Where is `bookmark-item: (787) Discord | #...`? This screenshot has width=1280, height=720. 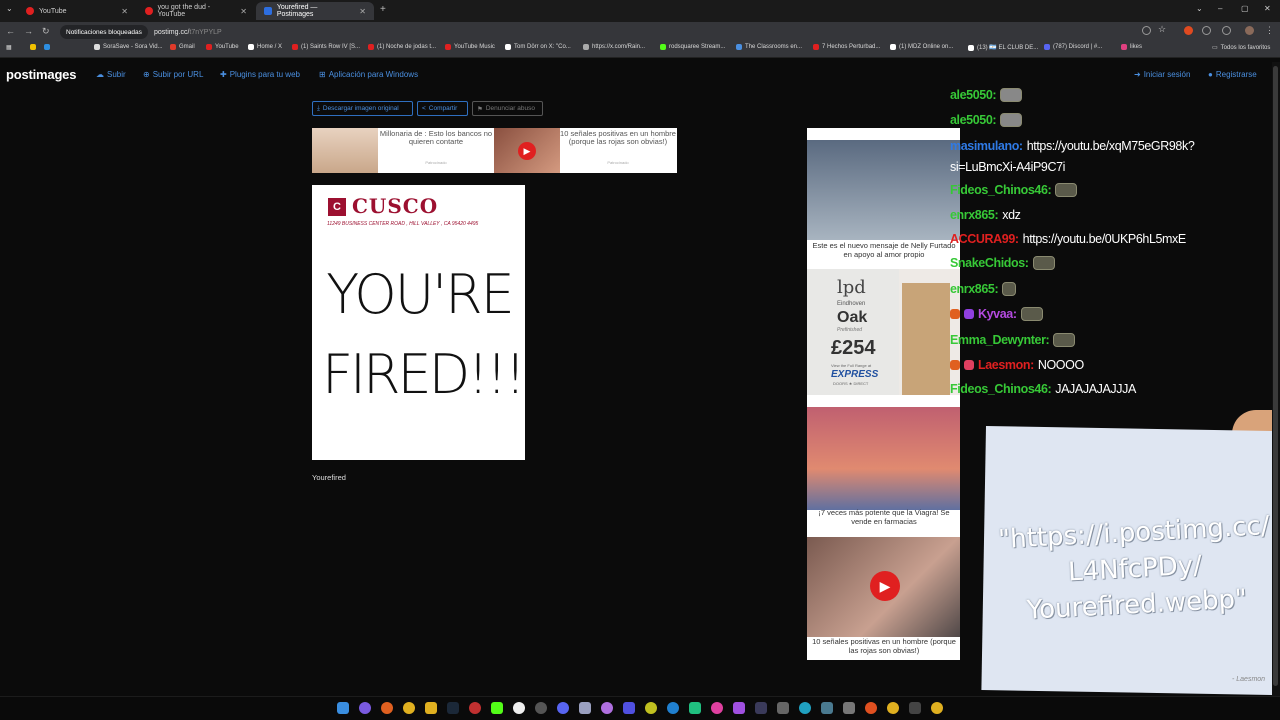 bookmark-item: (787) Discord | #... is located at coordinates (1073, 47).